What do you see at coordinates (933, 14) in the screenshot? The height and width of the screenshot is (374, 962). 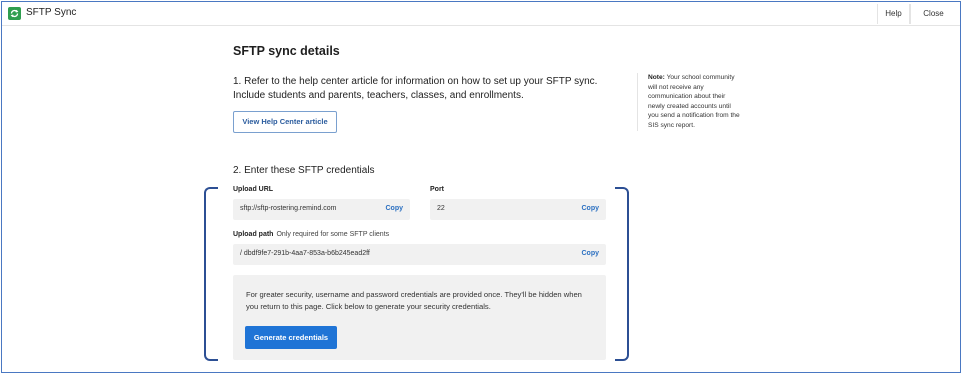 I see `close-button: Close` at bounding box center [933, 14].